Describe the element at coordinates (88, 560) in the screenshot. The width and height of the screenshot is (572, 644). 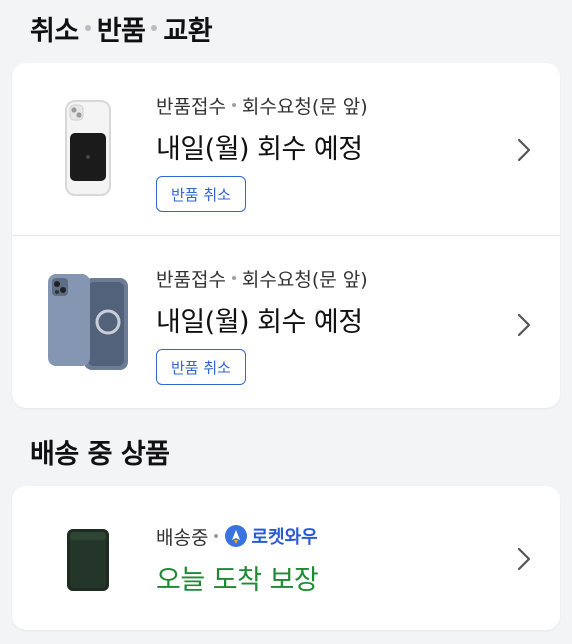
I see `dark-green-card-wallet-icon` at that location.